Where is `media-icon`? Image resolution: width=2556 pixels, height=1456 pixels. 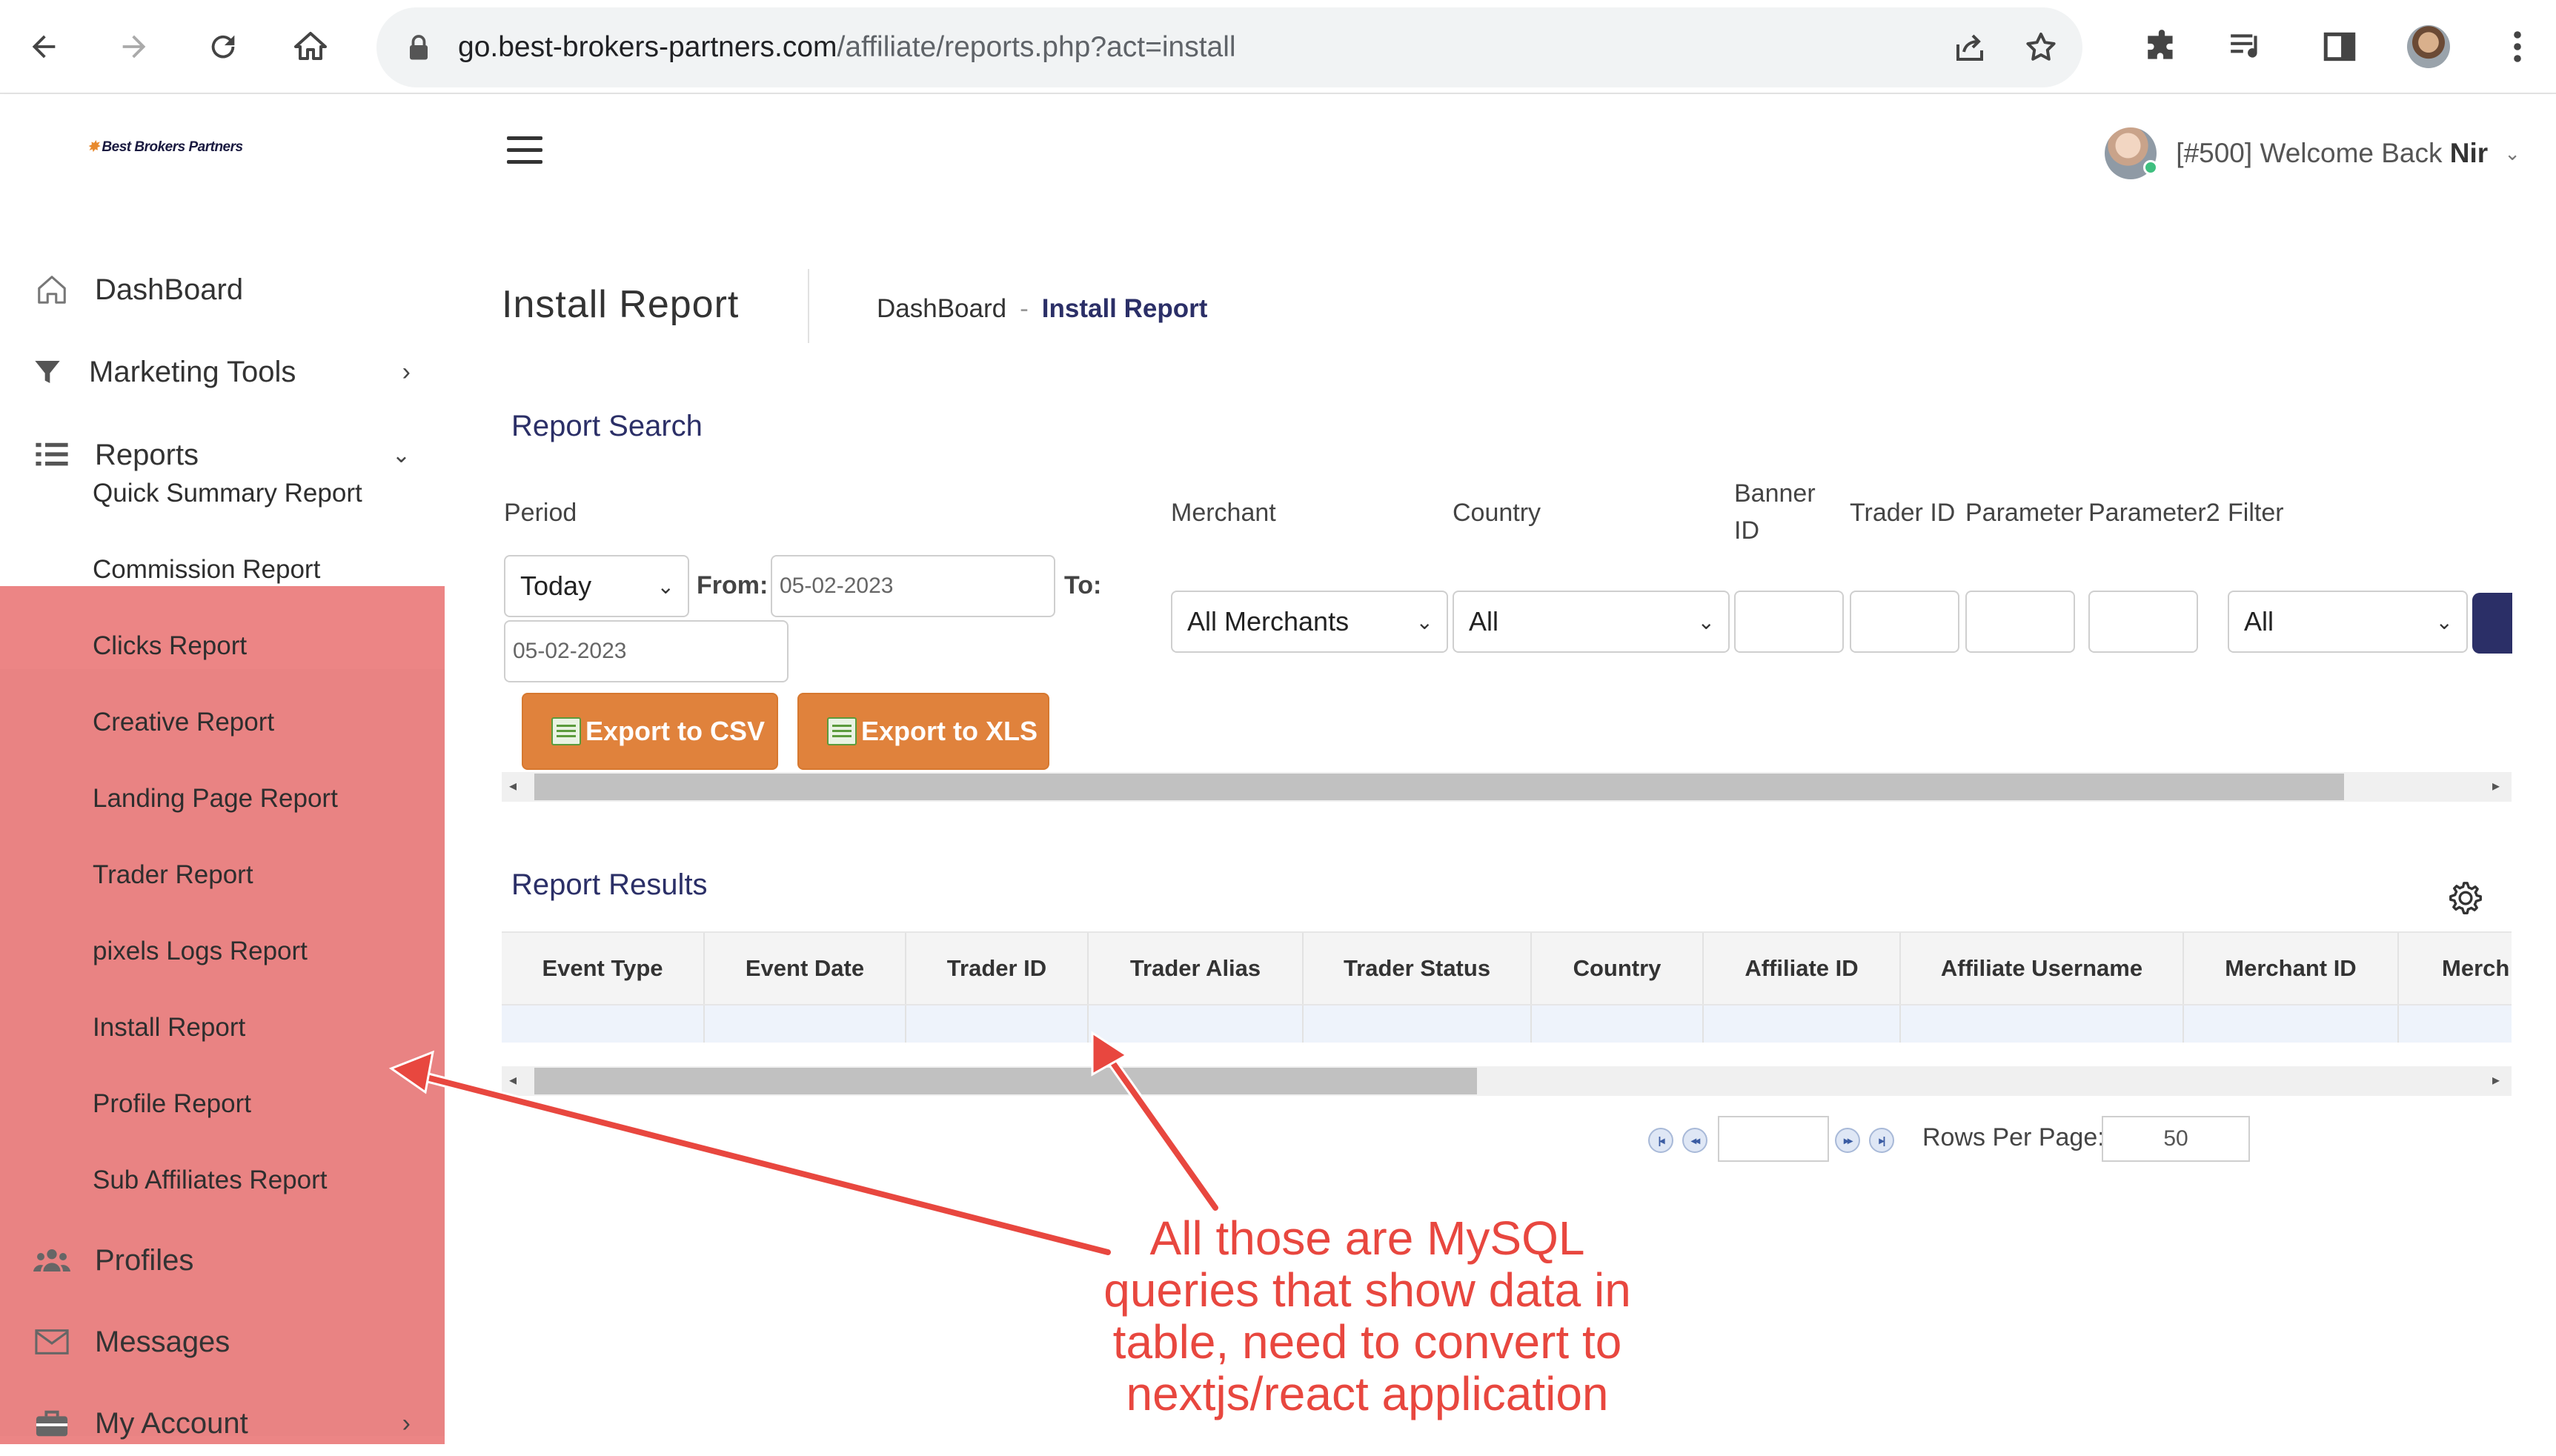 media-icon is located at coordinates (2246, 46).